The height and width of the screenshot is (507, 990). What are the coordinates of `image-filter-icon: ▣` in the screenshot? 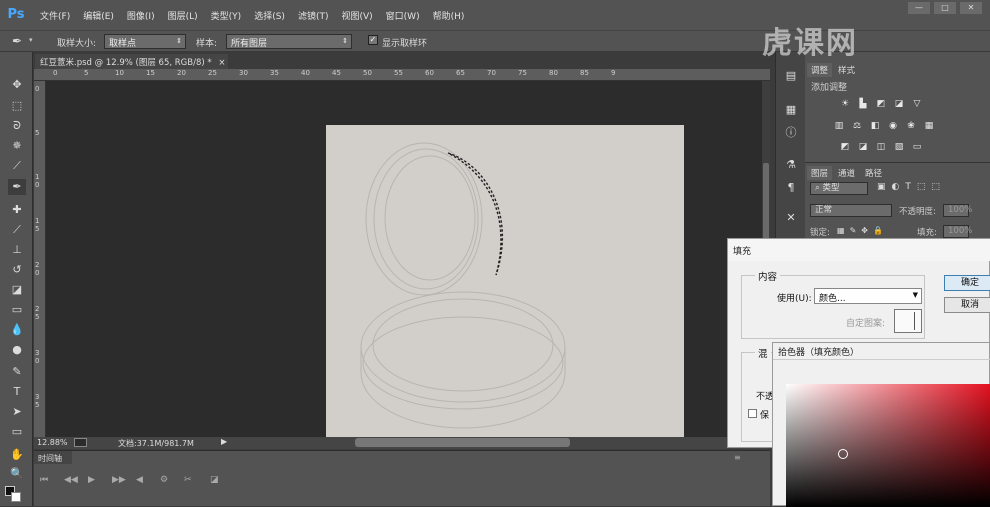 It's located at (881, 187).